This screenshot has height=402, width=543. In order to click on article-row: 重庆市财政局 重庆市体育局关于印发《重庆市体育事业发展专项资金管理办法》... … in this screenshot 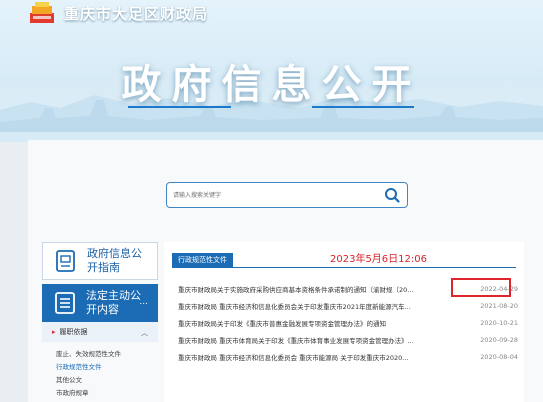, I will do `click(348, 339)`.